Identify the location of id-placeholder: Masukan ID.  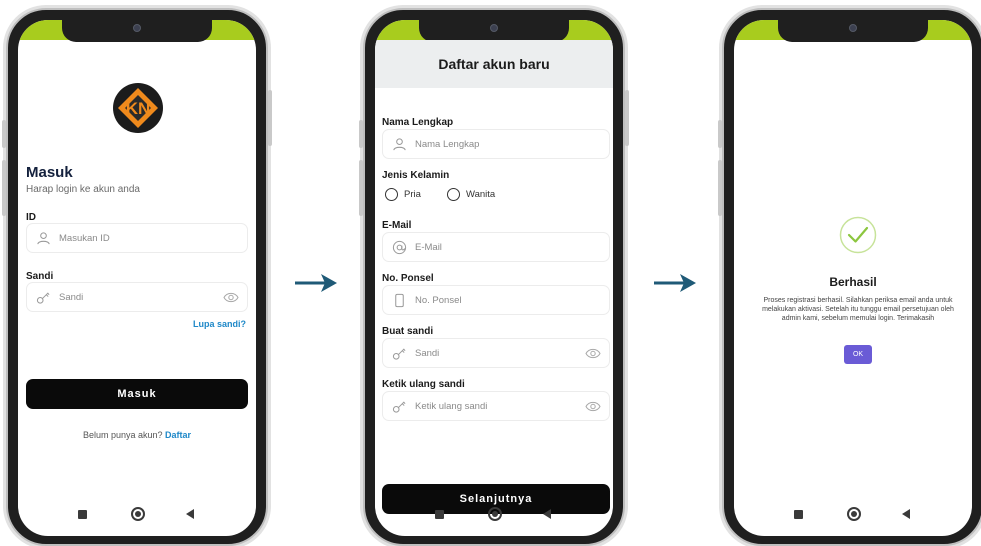
(84, 238).